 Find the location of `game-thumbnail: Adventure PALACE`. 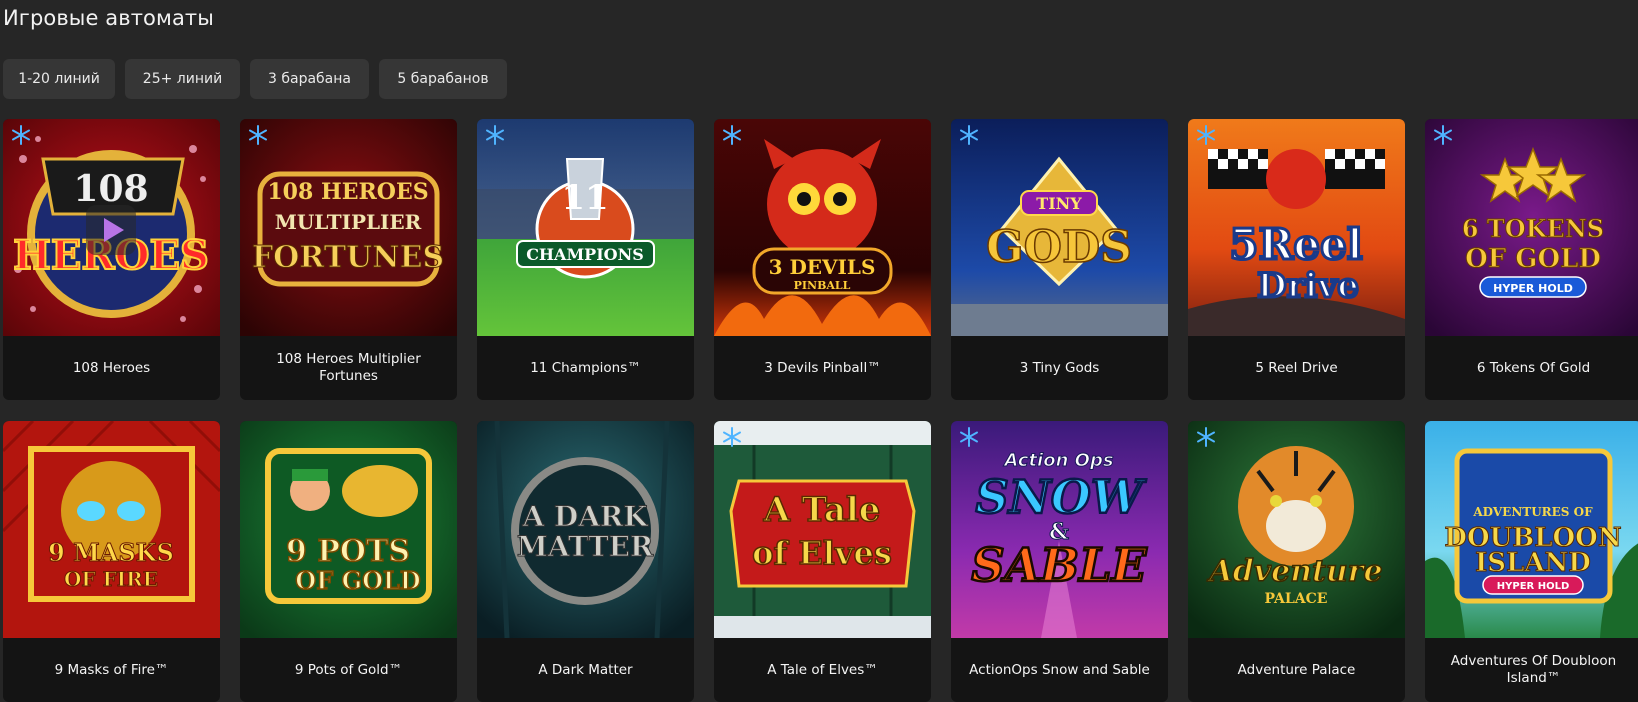

game-thumbnail: Adventure PALACE is located at coordinates (1296, 529).